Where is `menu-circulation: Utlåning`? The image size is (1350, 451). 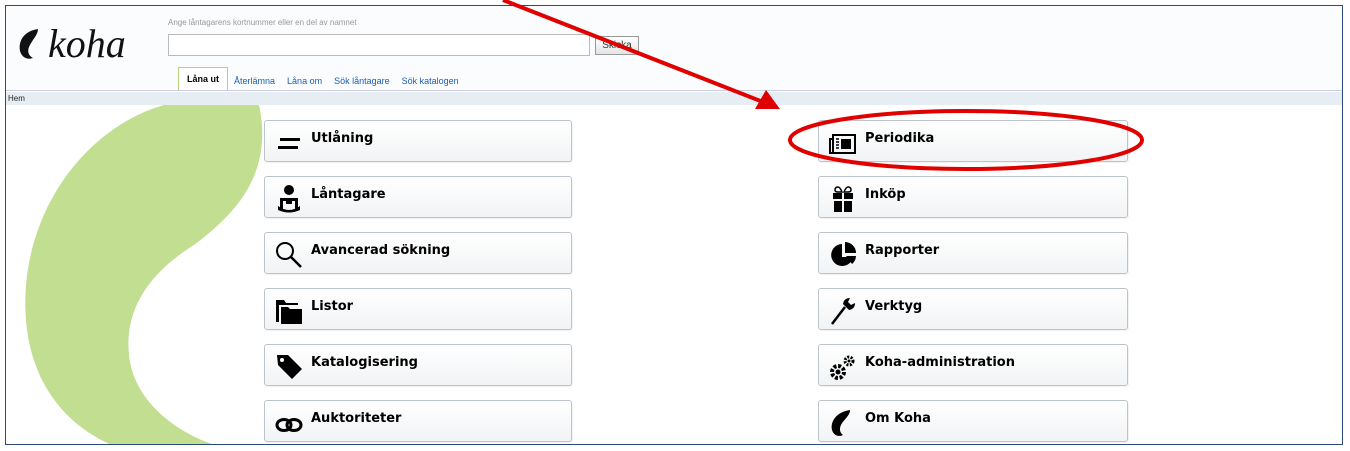 menu-circulation: Utlåning is located at coordinates (418, 141).